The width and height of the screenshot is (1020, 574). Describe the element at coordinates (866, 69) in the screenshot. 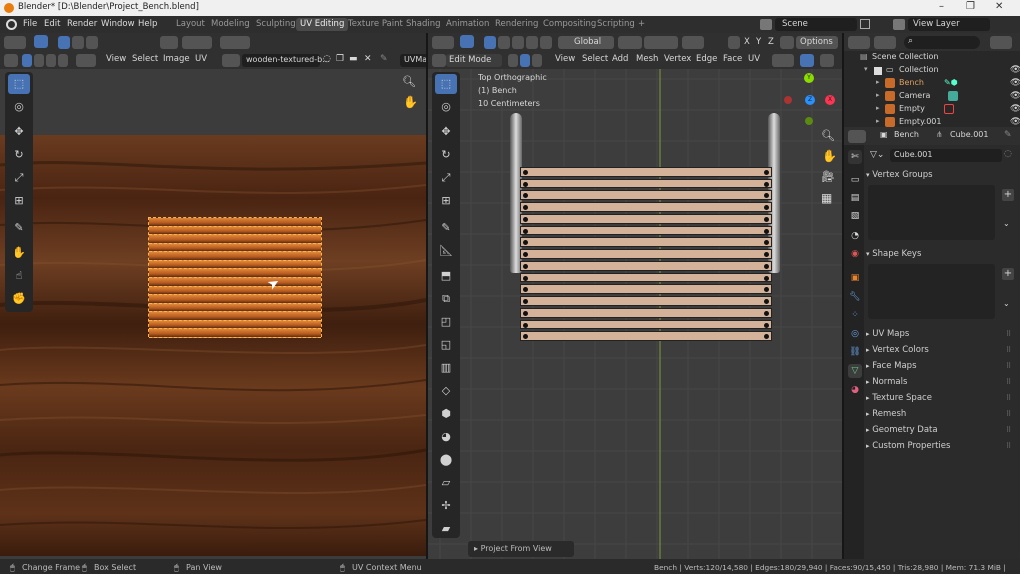

I see `collapse-arrow-icon: ▾` at that location.